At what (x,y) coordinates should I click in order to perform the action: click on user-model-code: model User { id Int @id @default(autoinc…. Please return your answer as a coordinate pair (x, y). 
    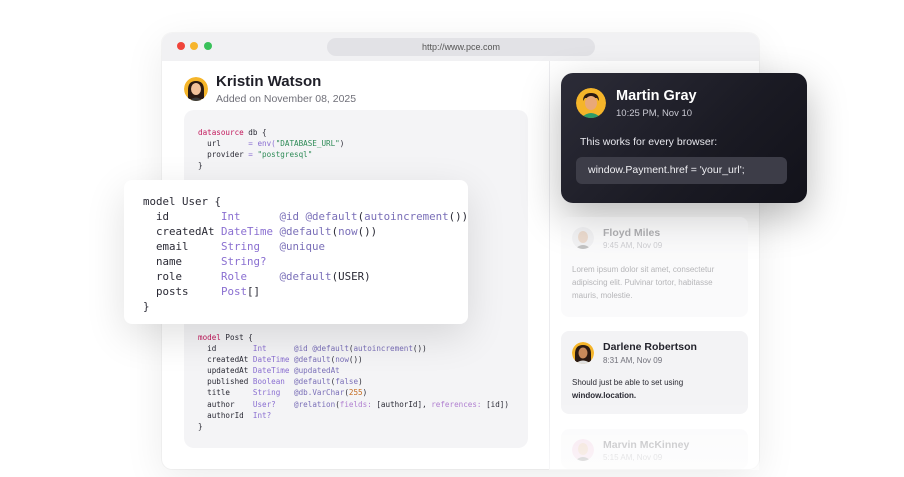
    Looking at the image, I should click on (305, 254).